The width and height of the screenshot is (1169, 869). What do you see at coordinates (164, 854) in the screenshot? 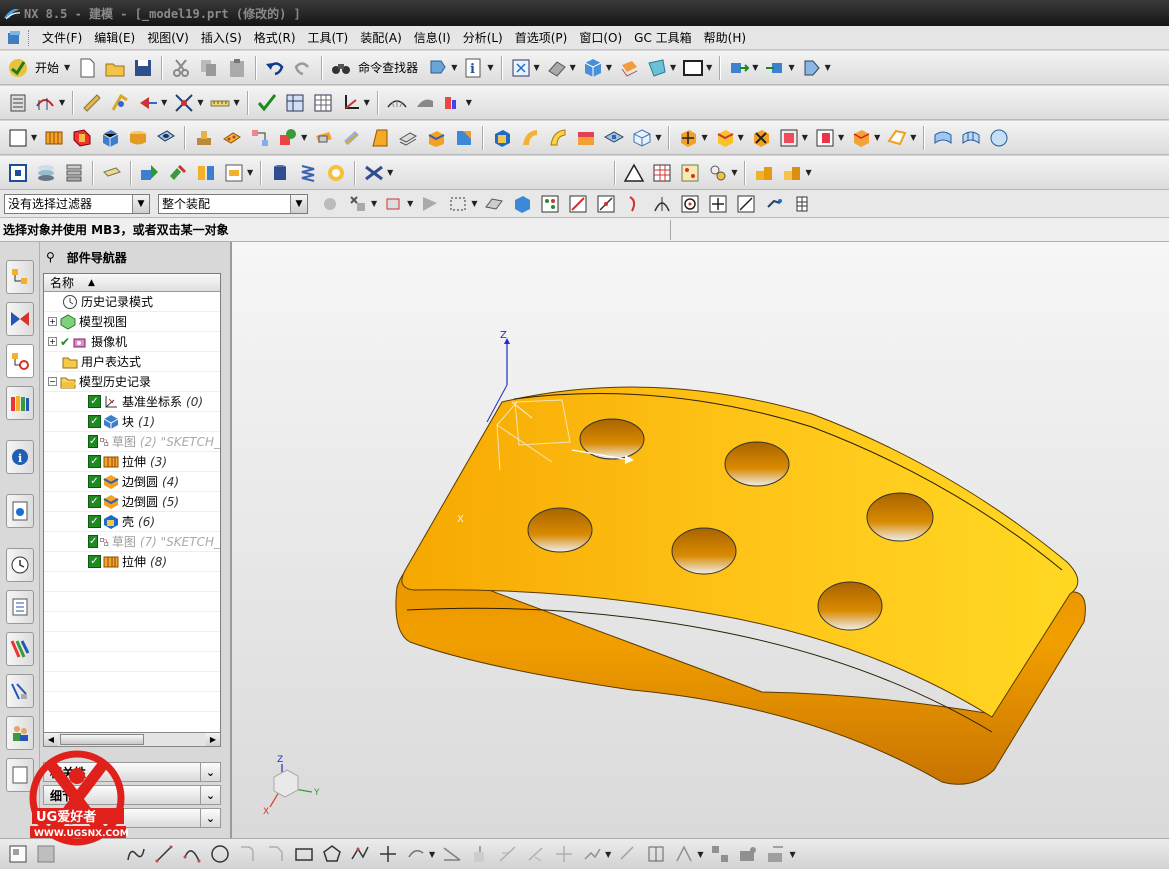
I see `line-icon` at bounding box center [164, 854].